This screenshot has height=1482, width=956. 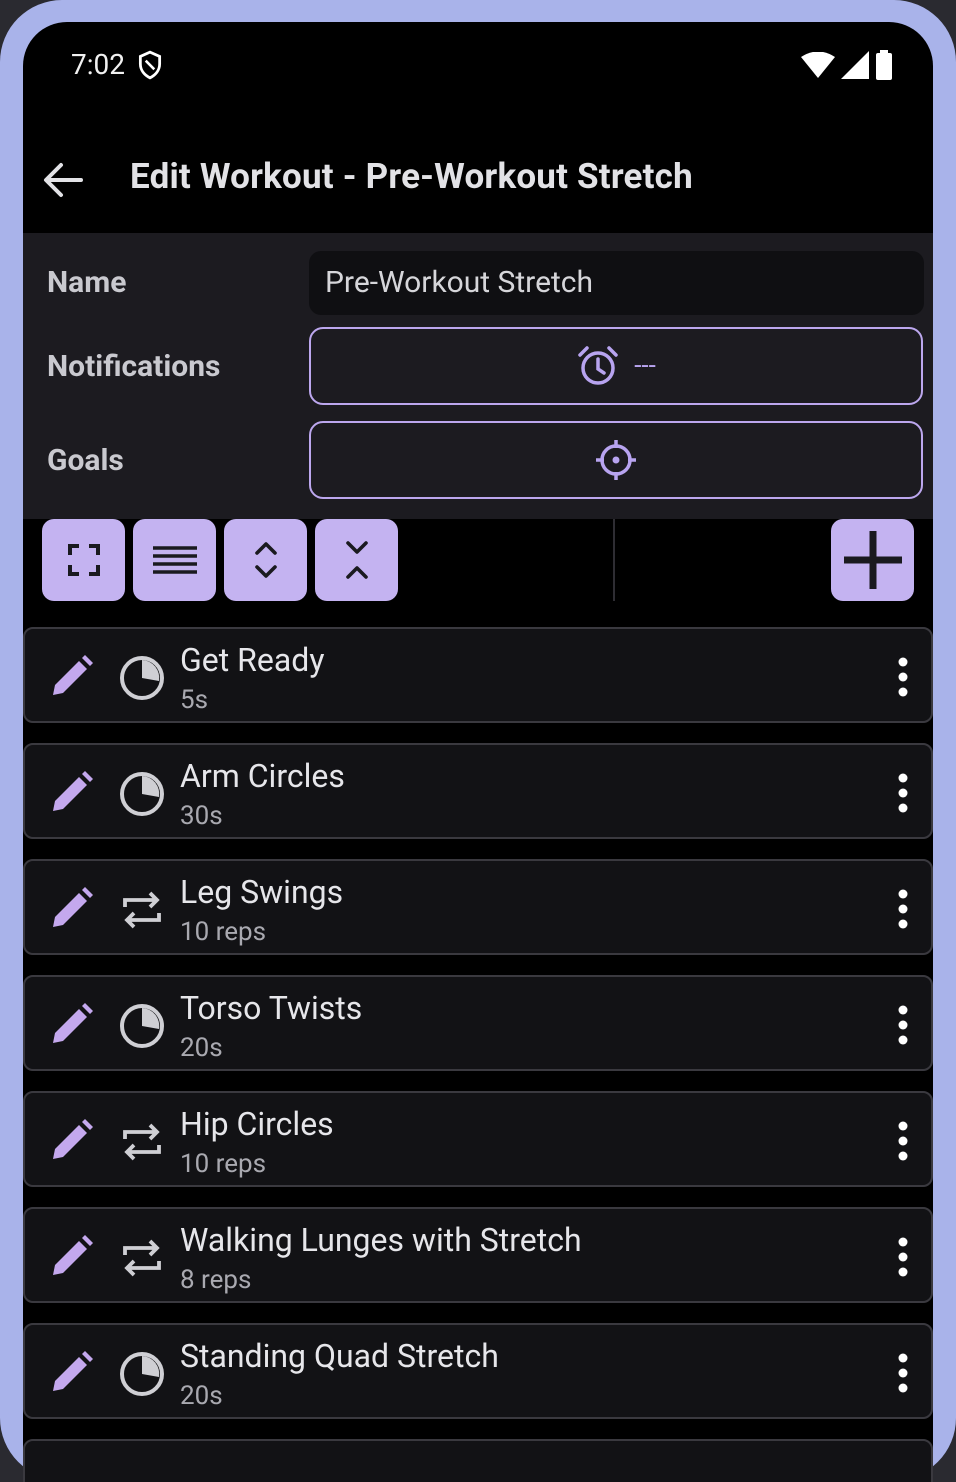 What do you see at coordinates (252, 660) in the screenshot?
I see `exercise-name: Get Ready` at bounding box center [252, 660].